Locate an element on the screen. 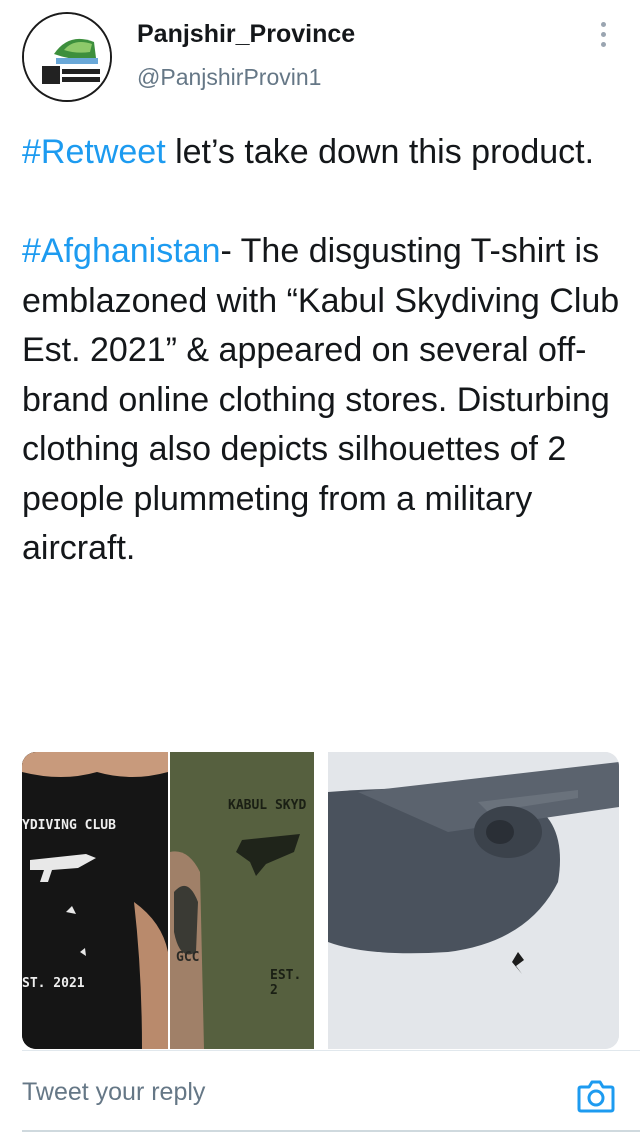 This screenshot has width=640, height=1133. olive-shirt-graphic is located at coordinates (242, 900).